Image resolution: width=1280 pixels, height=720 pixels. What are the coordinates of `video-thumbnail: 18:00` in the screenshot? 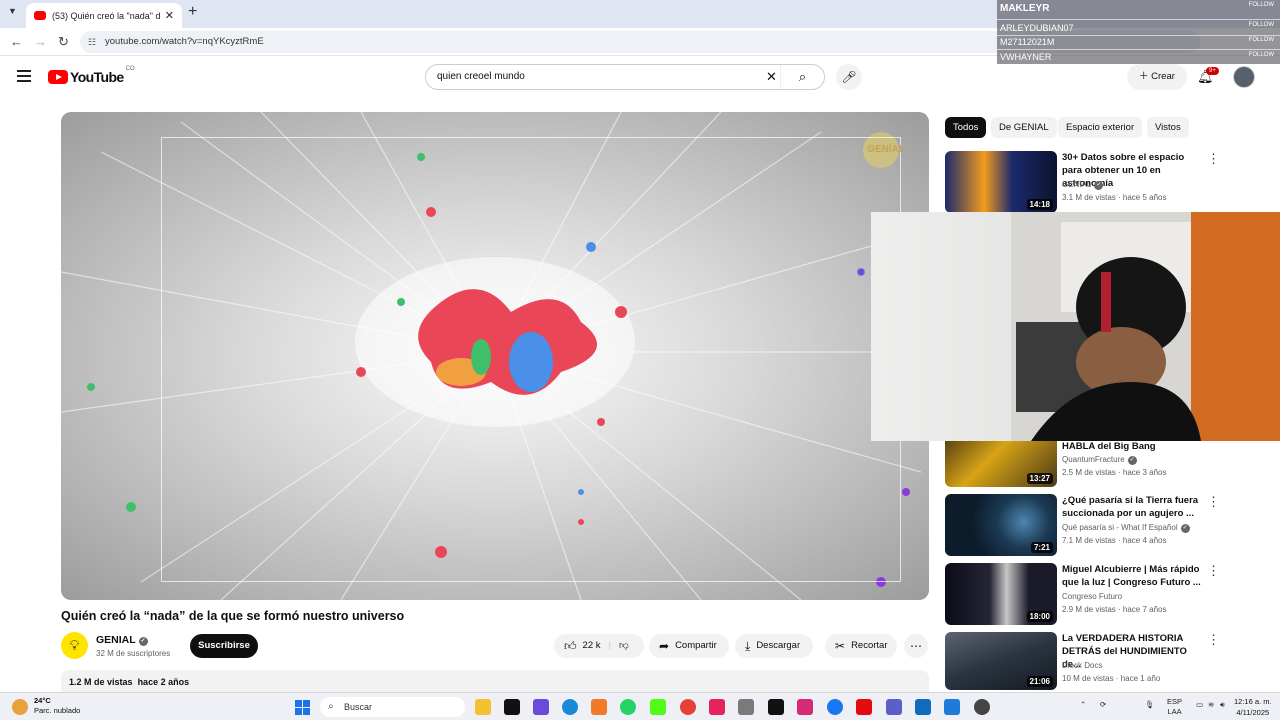 It's located at (1001, 594).